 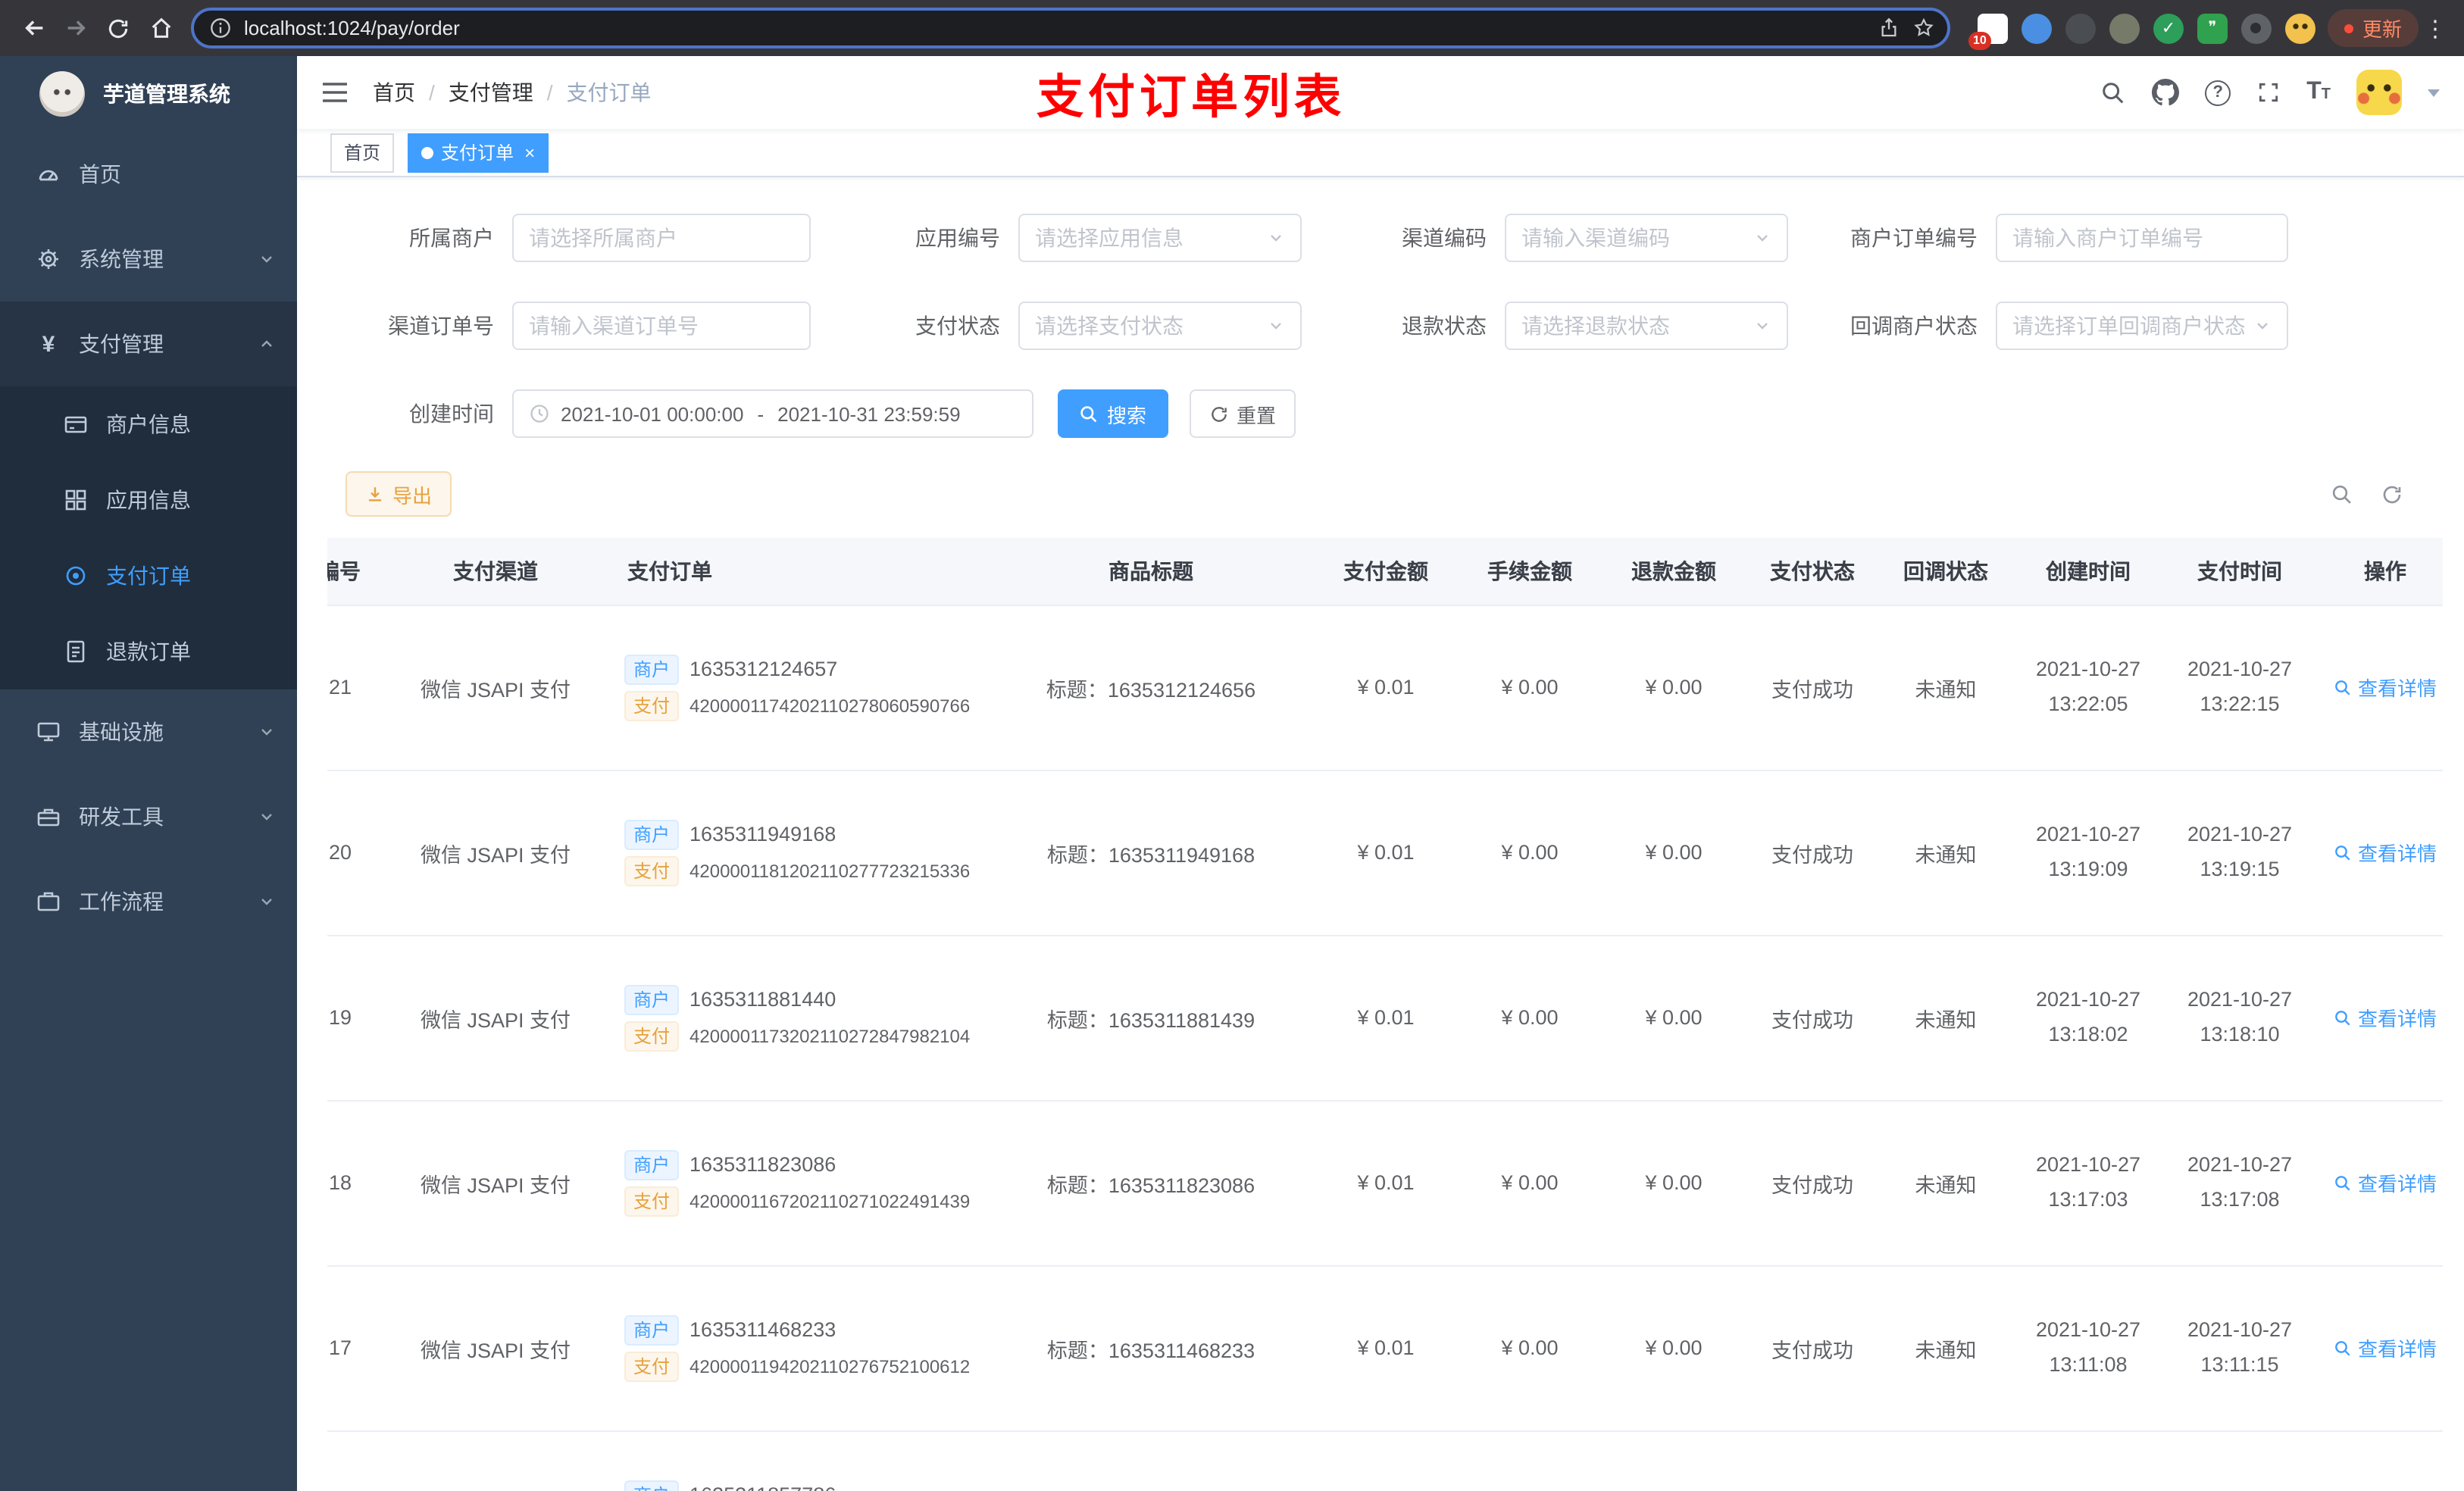 I want to click on sidebar-item-merchant-info: 商户信息, so click(x=148, y=424).